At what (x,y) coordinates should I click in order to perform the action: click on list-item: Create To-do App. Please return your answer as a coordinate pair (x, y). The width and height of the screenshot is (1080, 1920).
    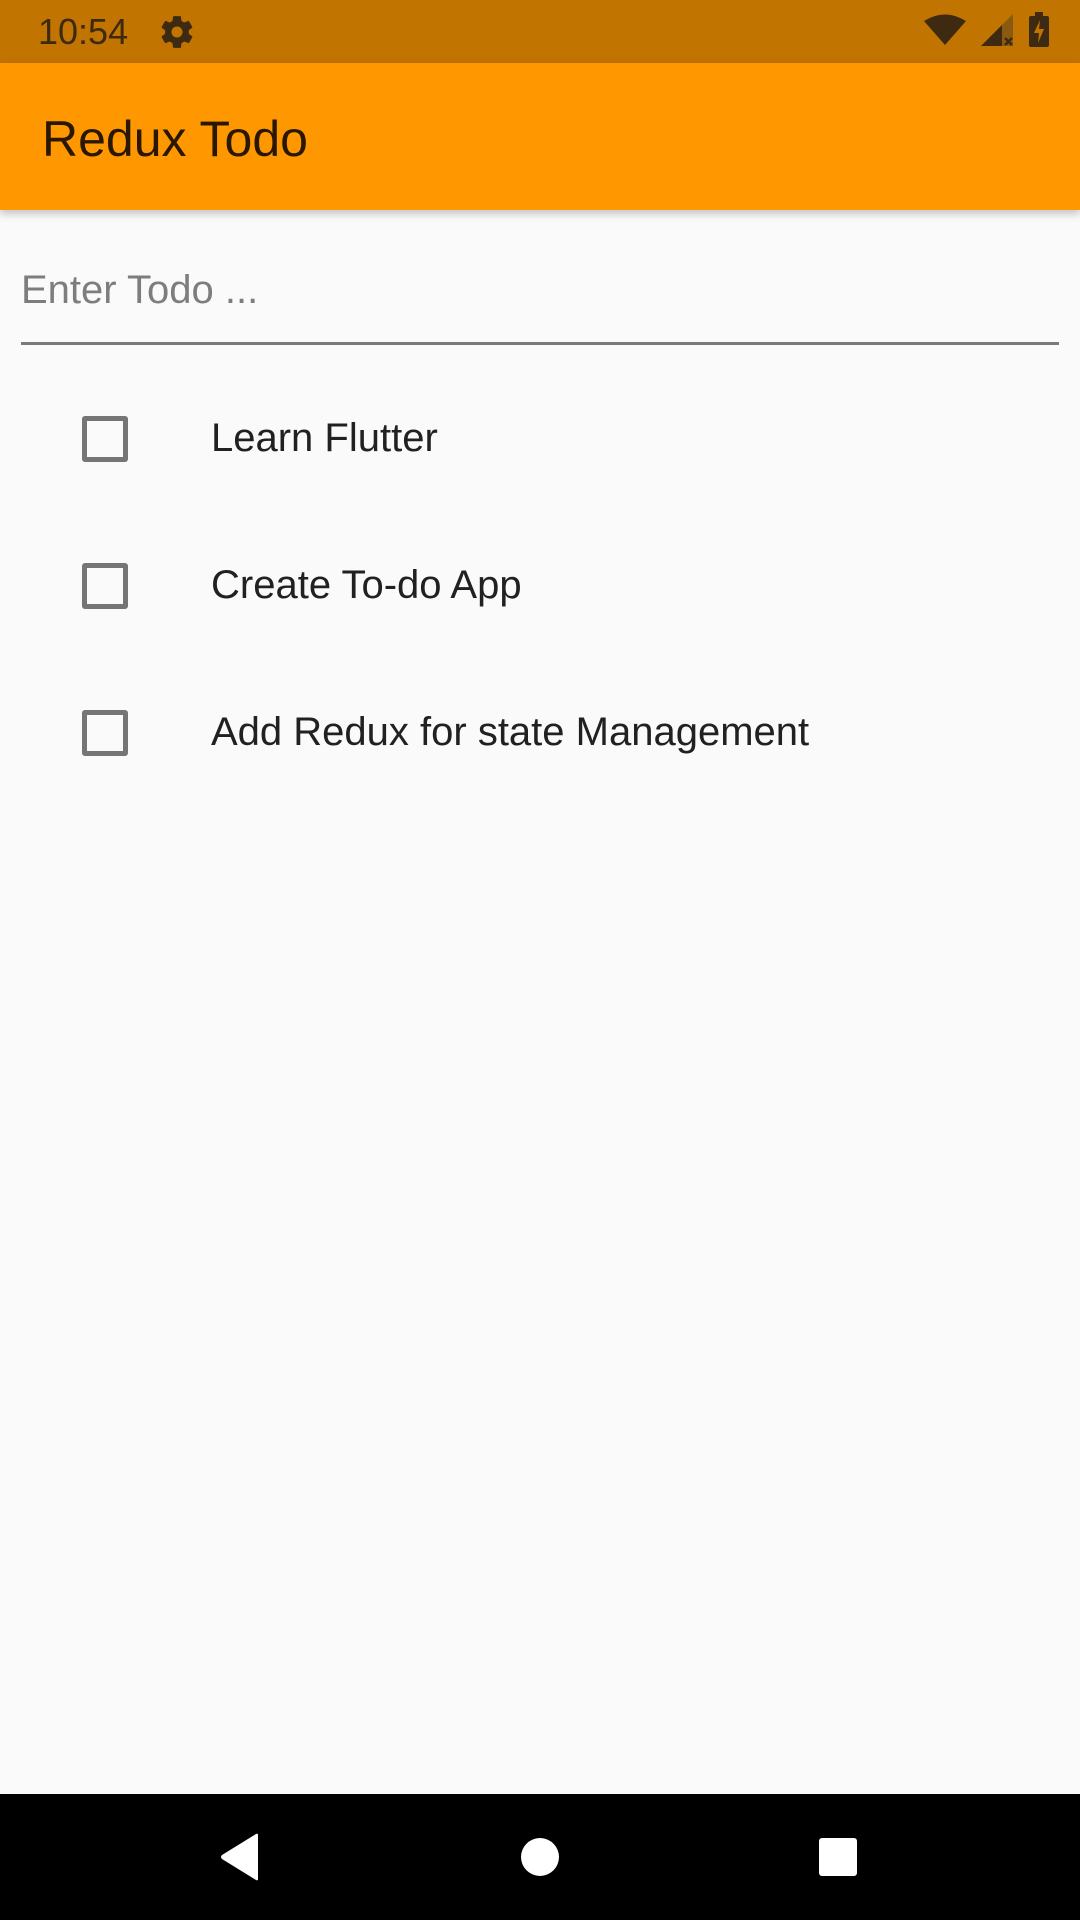
    Looking at the image, I should click on (540, 586).